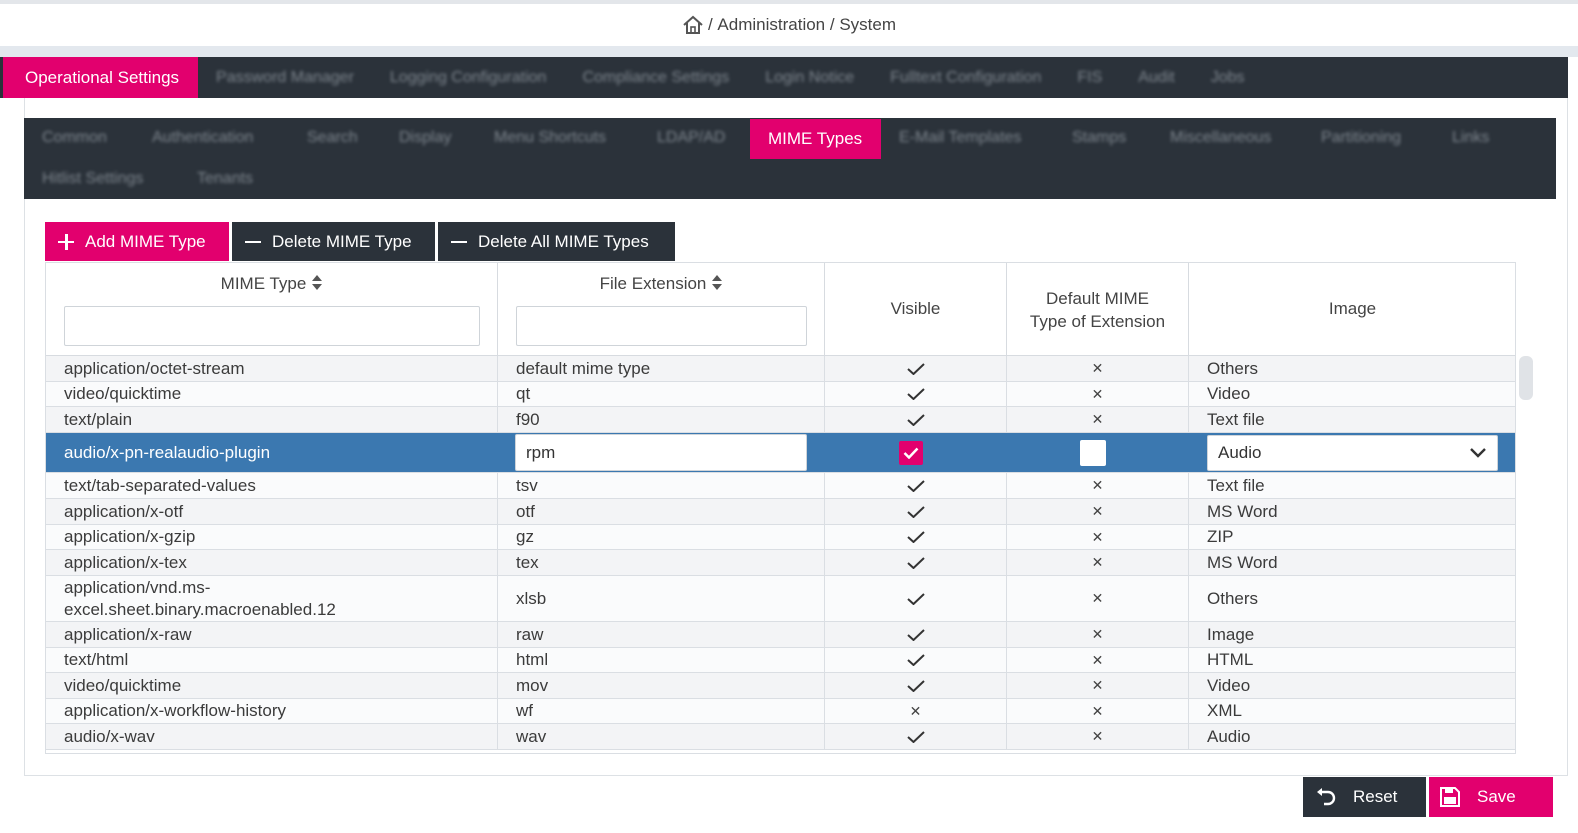  Describe the element at coordinates (1220, 536) in the screenshot. I see `image-cell: ZIP` at that location.